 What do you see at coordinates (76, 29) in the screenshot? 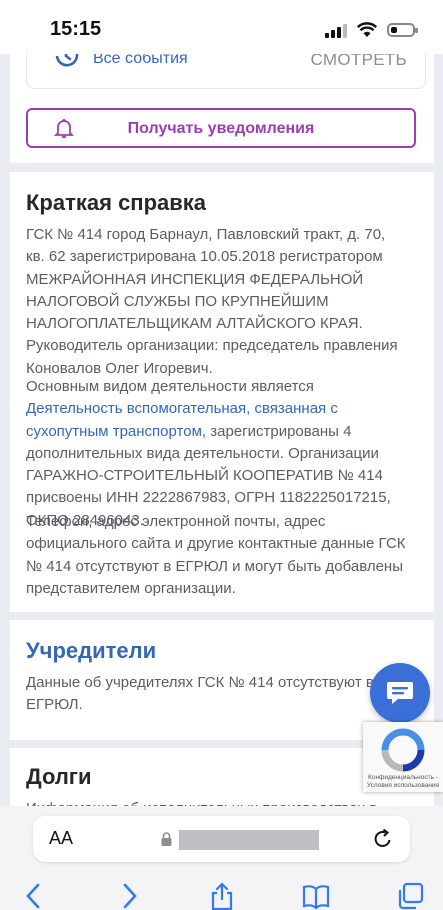
I see `status-time: 15:15` at bounding box center [76, 29].